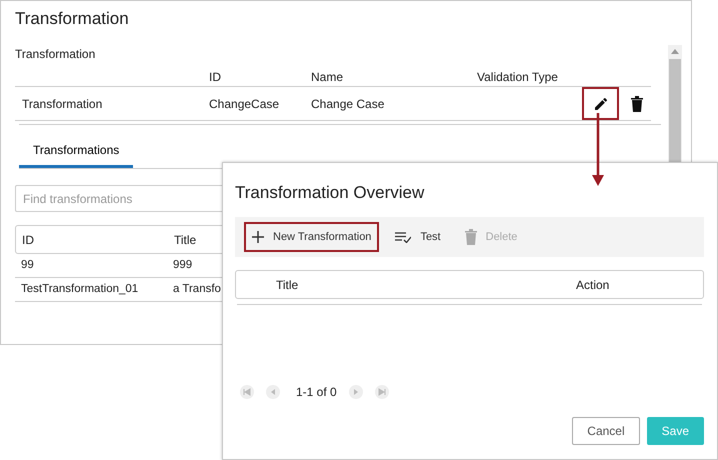 This screenshot has width=718, height=460. I want to click on toolbar-button: Test, so click(418, 237).